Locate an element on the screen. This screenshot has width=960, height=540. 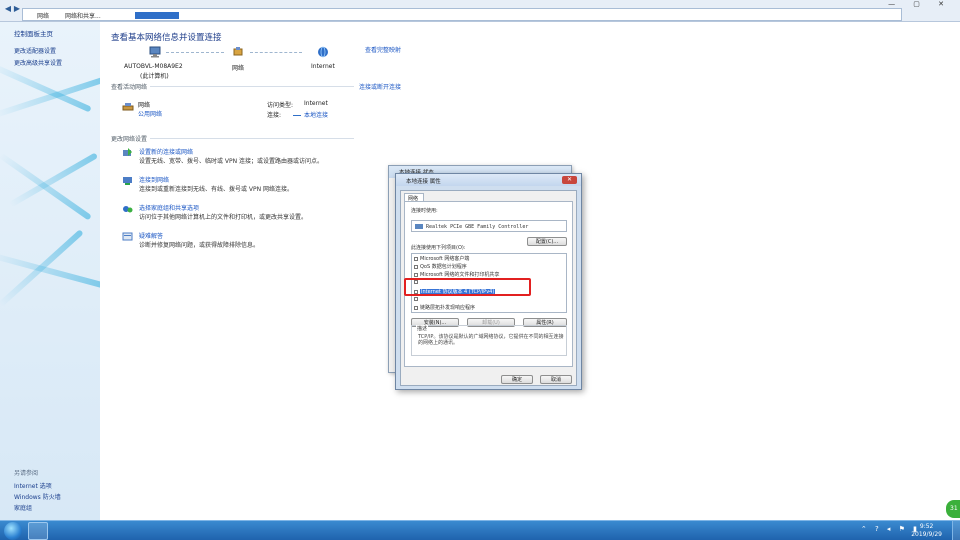
notification-badge: 31 is located at coordinates (953, 509).